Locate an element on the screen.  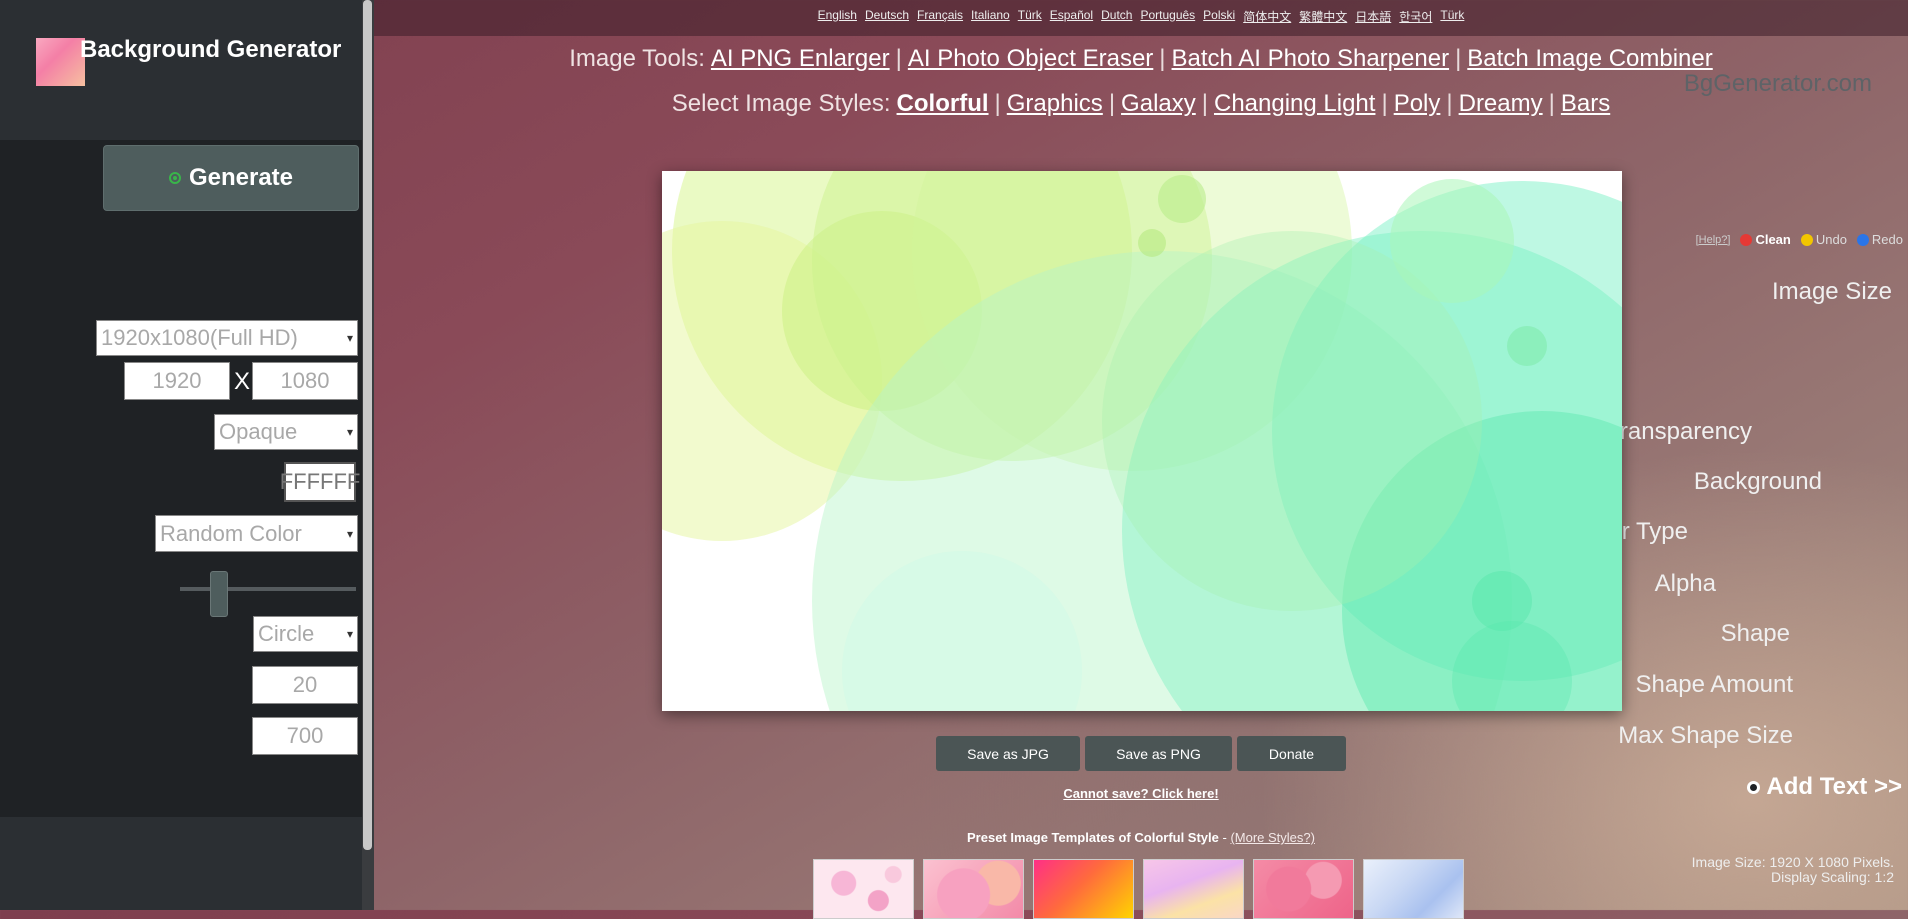
shape-select: Circle ▾ is located at coordinates (305, 634).